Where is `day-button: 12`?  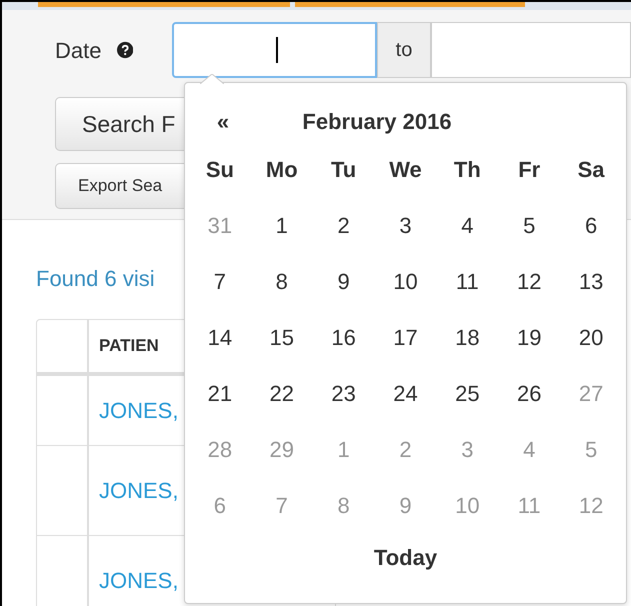 day-button: 12 is located at coordinates (529, 281).